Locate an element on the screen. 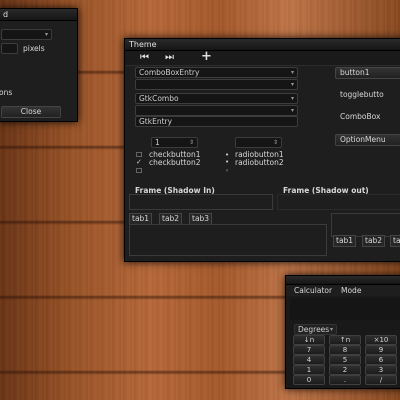  gtk-combo: GtkCombo ▾ is located at coordinates (216, 98).